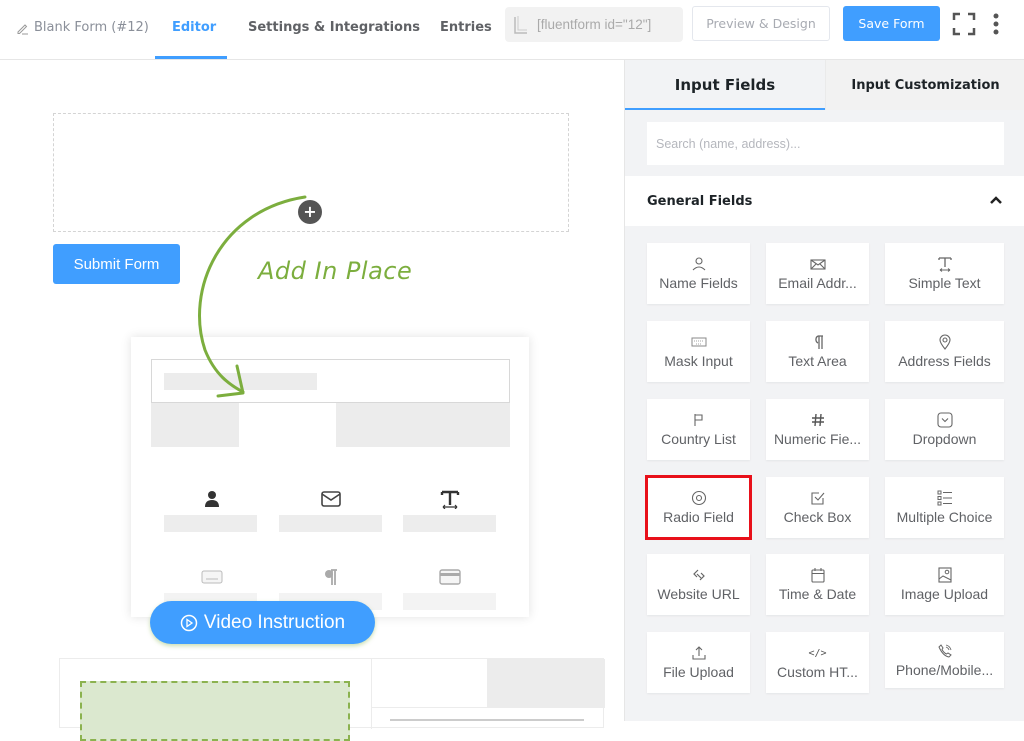 This screenshot has height=741, width=1024. I want to click on field-dropdown: Dropdown, so click(944, 429).